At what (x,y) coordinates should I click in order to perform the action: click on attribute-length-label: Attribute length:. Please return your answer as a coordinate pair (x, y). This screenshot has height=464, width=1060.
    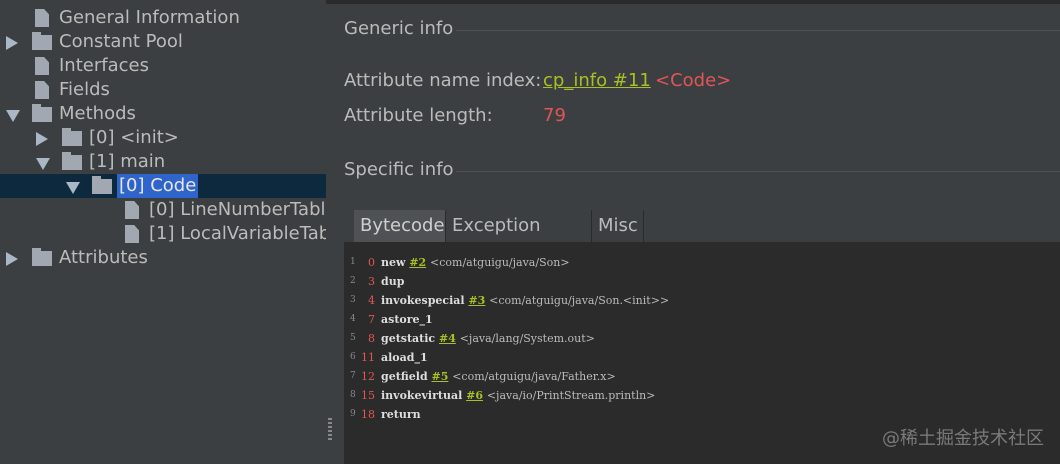
    Looking at the image, I should click on (418, 115).